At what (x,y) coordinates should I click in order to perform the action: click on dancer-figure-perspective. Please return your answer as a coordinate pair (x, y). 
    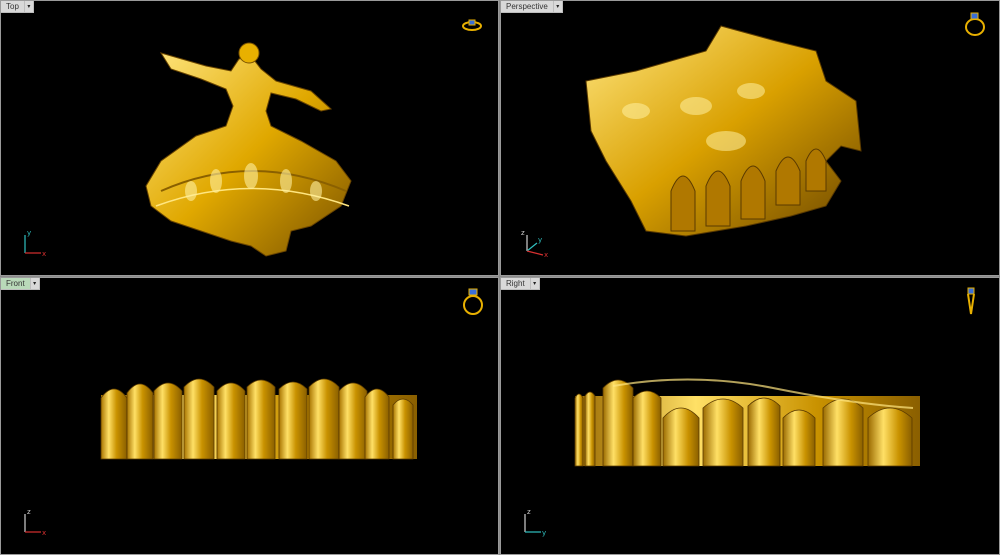
    Looking at the image, I should click on (726, 136).